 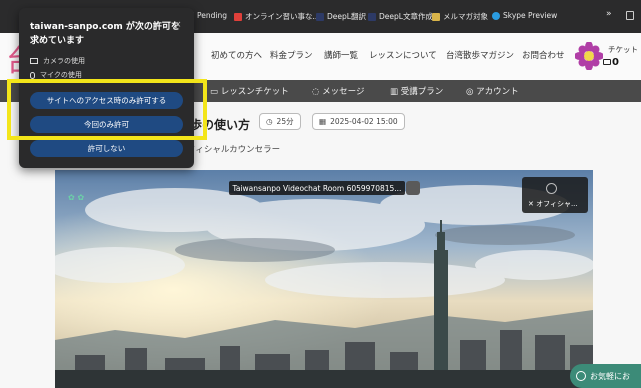 What do you see at coordinates (460, 16) in the screenshot?
I see `bookmark-item: メルマガ対象` at bounding box center [460, 16].